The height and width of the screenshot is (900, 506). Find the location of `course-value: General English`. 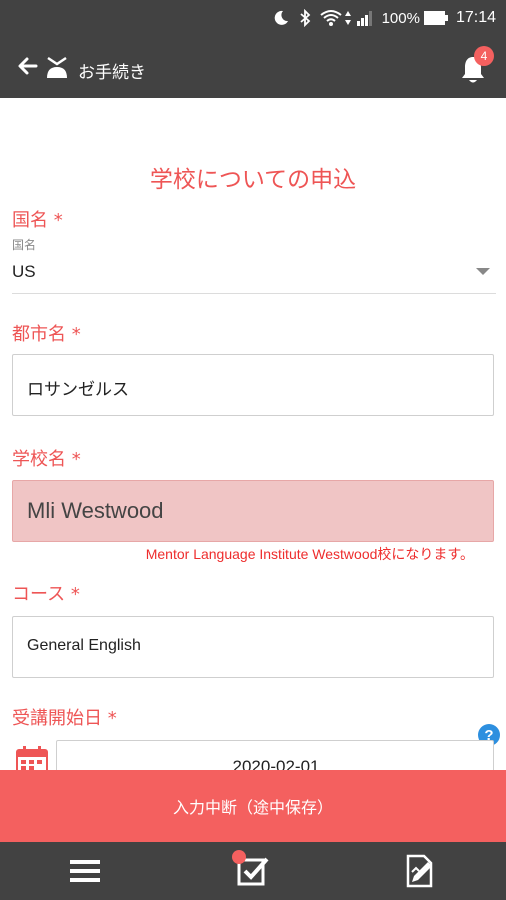

course-value: General English is located at coordinates (84, 645).